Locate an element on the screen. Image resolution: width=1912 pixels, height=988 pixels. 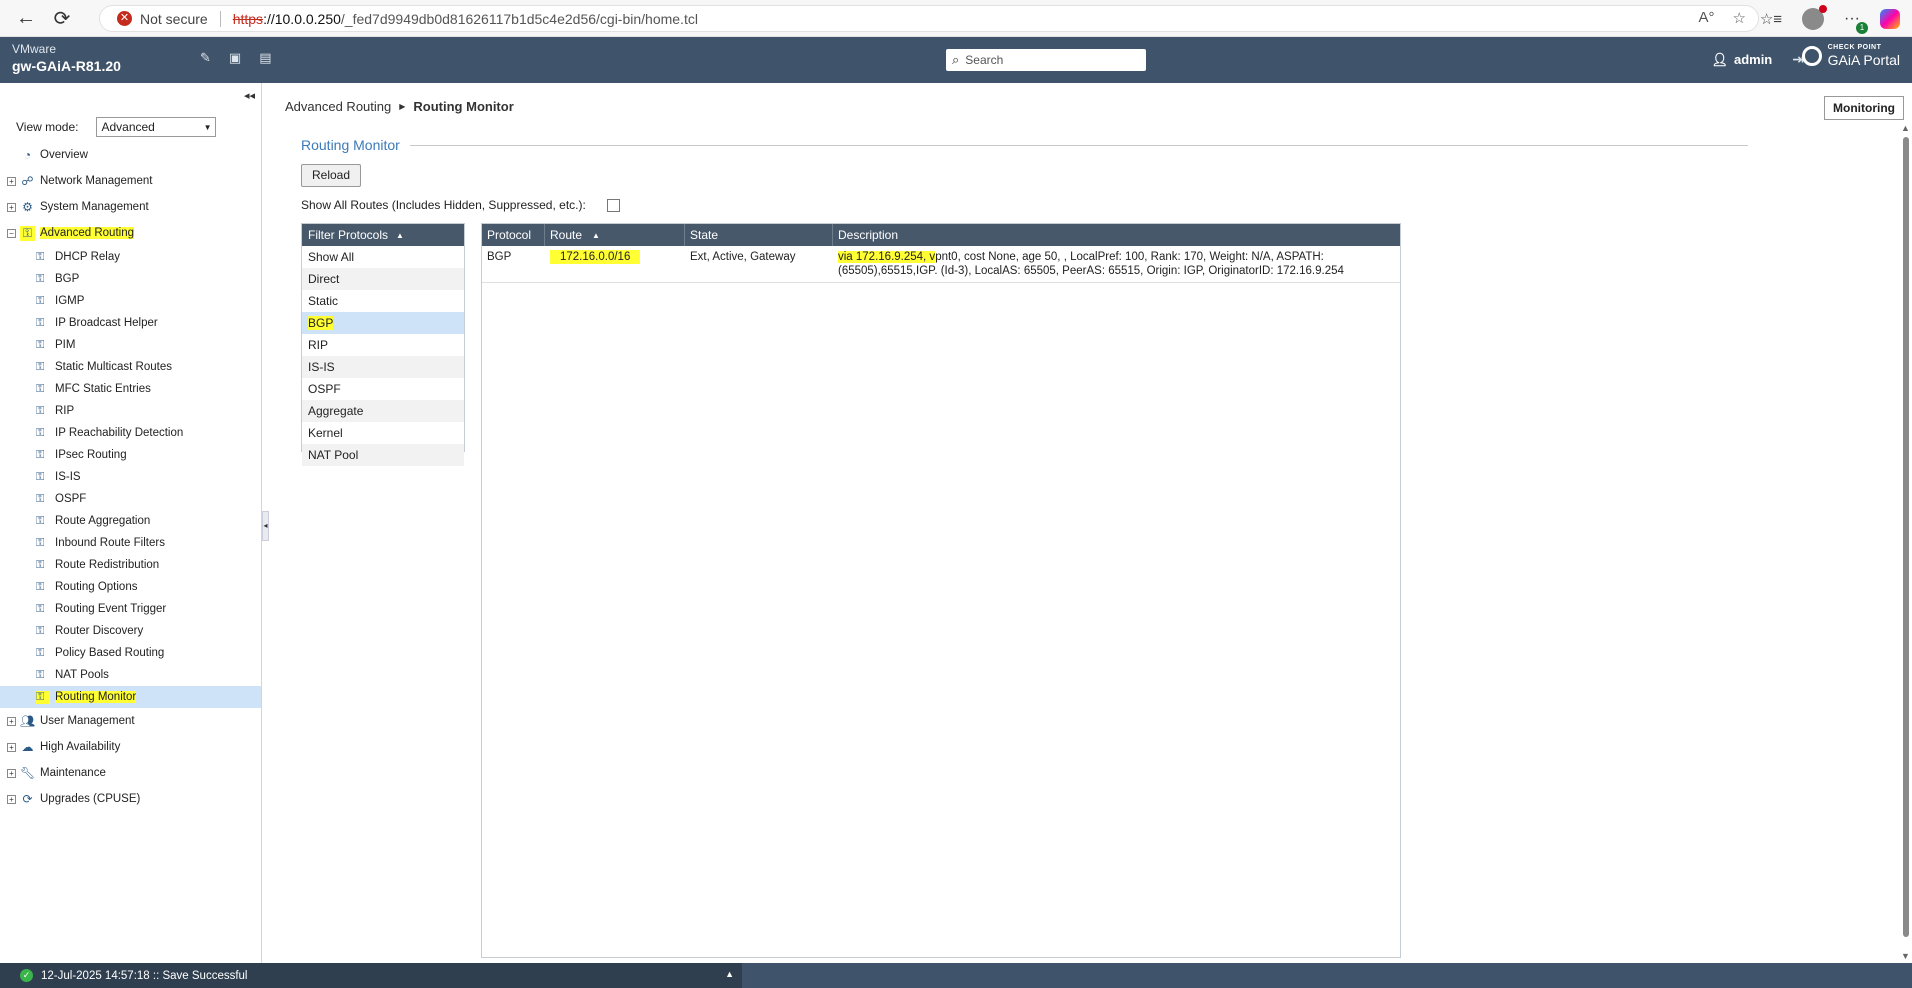
user-name: admin is located at coordinates (1753, 59).